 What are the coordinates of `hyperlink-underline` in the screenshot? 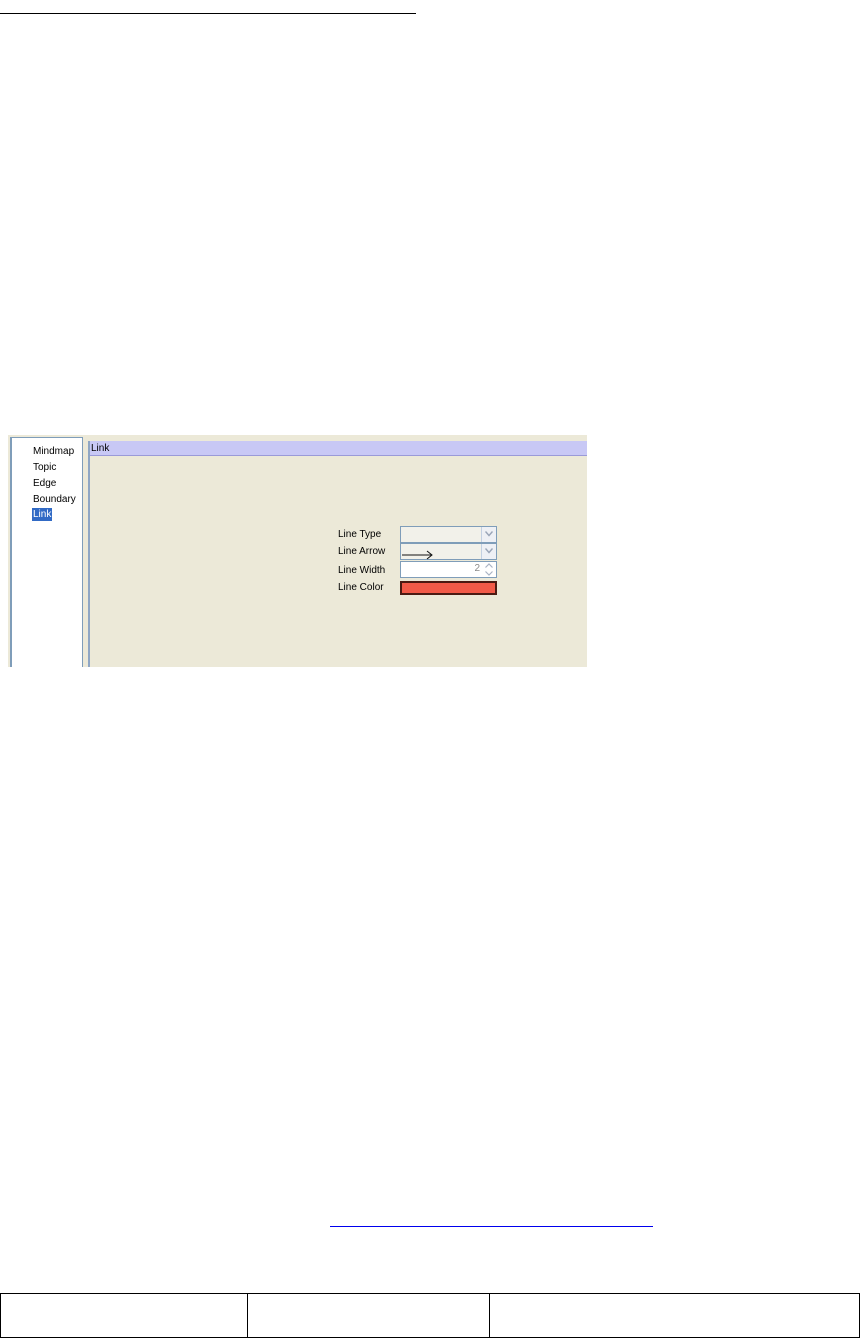 It's located at (491, 1226).